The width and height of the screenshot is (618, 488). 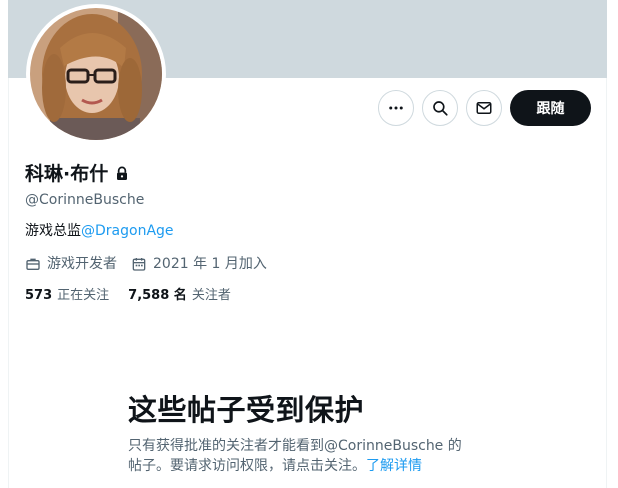 What do you see at coordinates (83, 295) in the screenshot?
I see `following-label: 正在关注` at bounding box center [83, 295].